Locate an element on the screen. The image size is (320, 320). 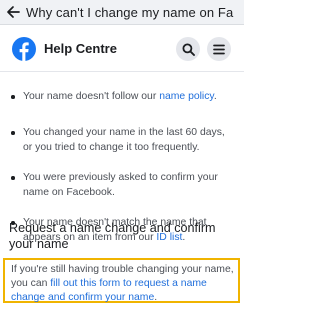
search-icon is located at coordinates (188, 49).